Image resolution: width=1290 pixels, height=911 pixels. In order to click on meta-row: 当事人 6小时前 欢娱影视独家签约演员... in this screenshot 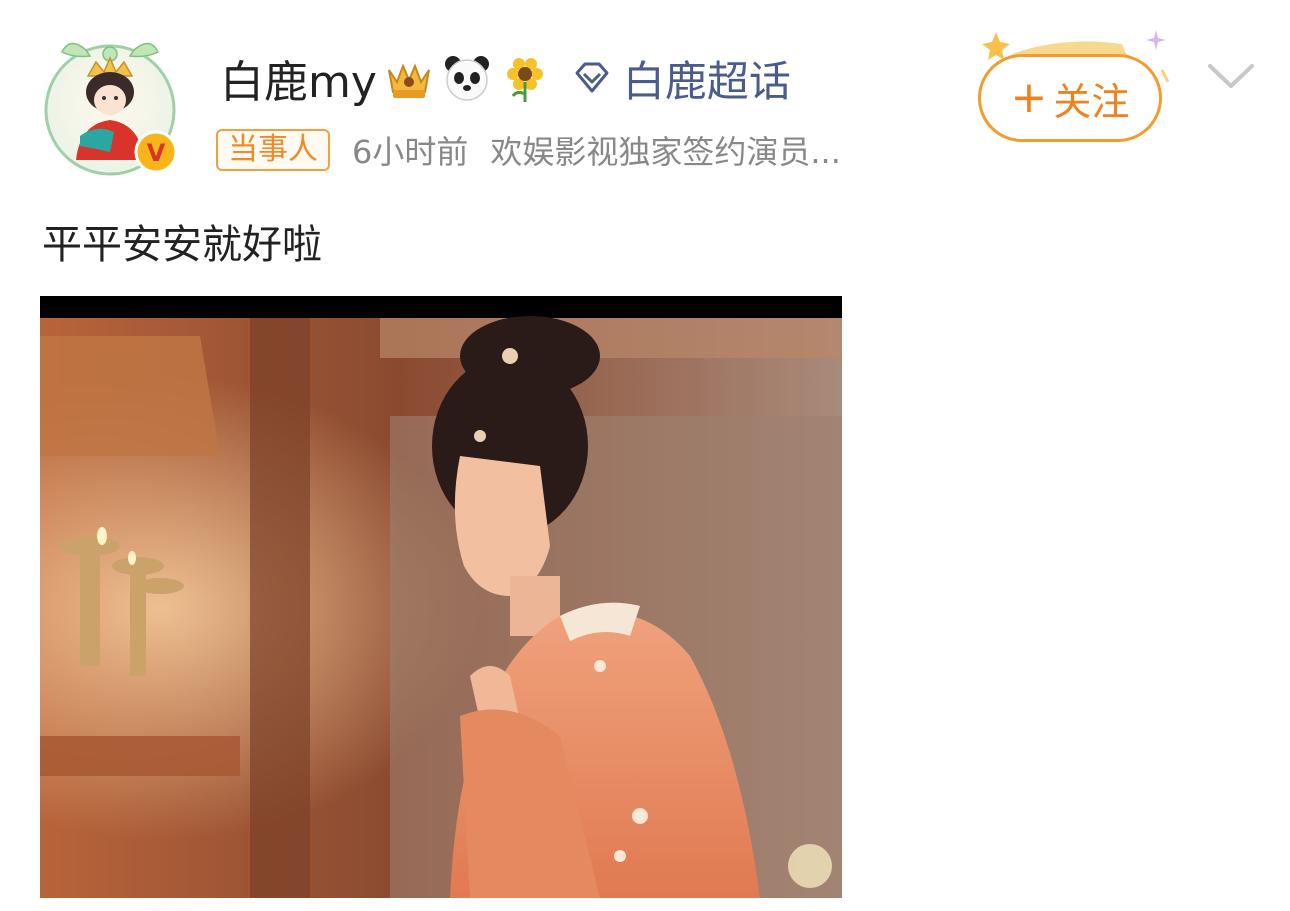, I will do `click(528, 150)`.